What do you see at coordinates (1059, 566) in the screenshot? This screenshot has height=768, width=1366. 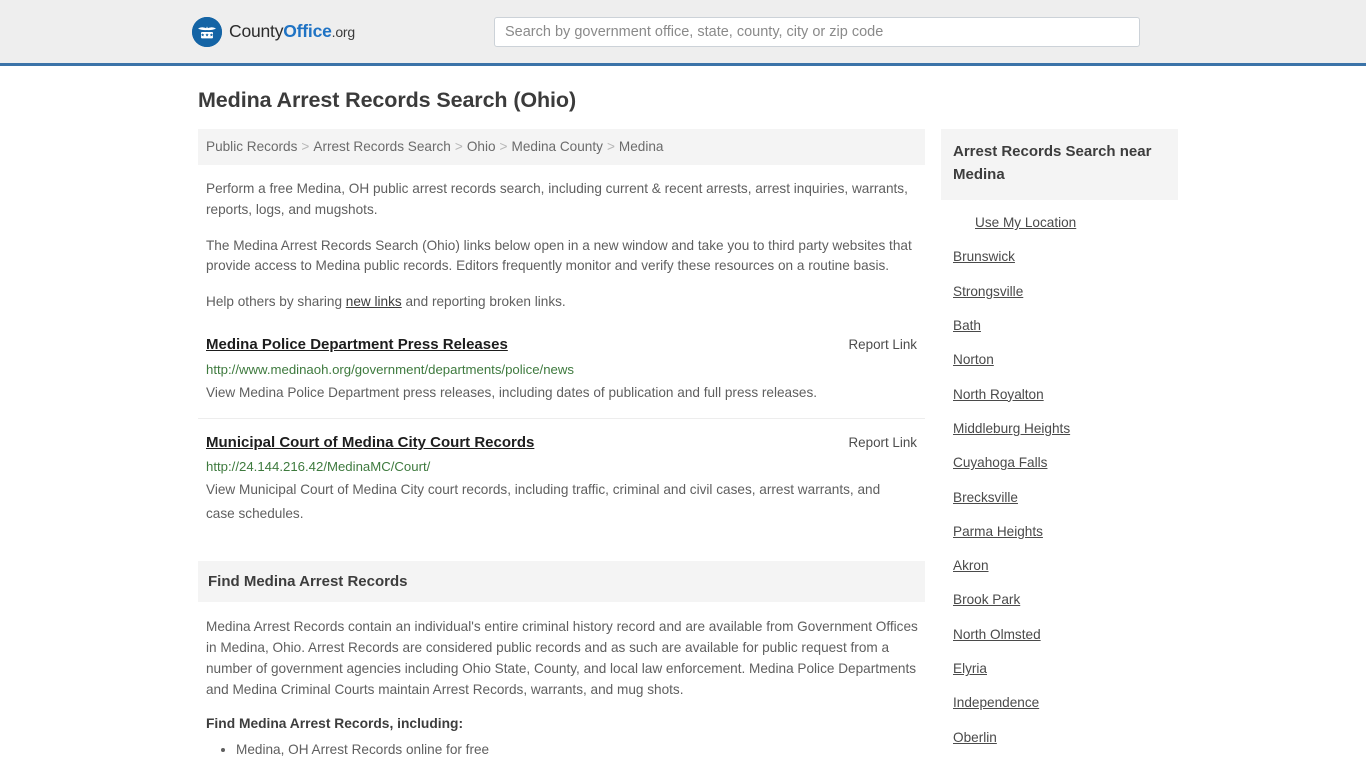 I see `sidebar-item-akron: Akron` at bounding box center [1059, 566].